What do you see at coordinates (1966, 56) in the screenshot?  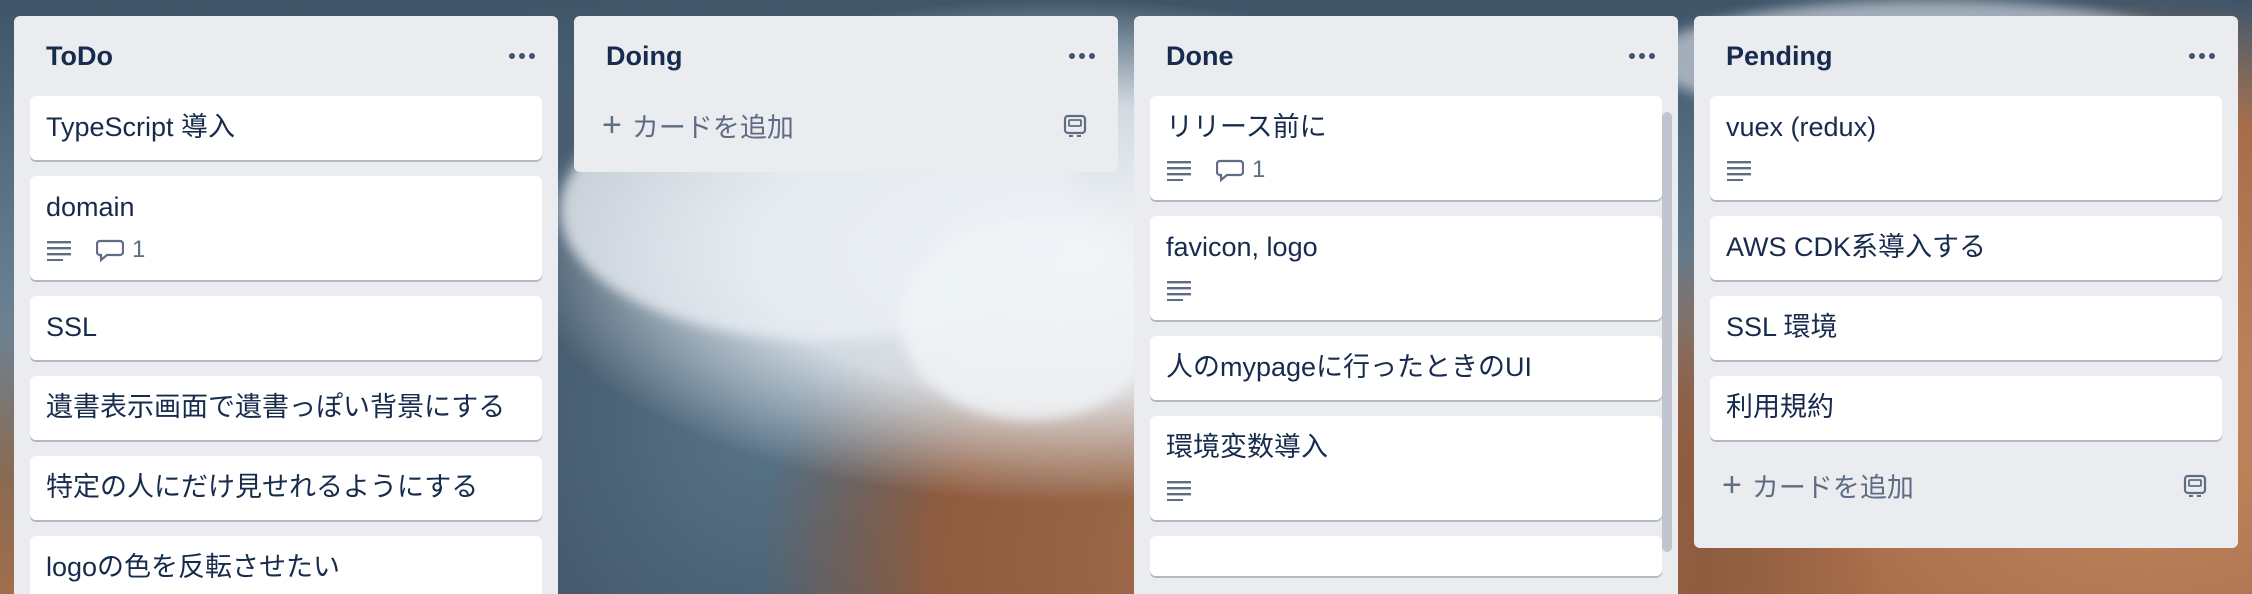 I see `list-header: Pending` at bounding box center [1966, 56].